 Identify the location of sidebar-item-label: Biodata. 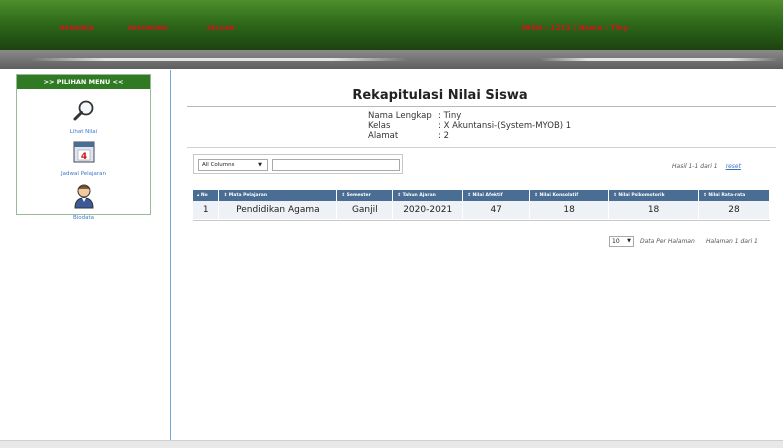
(83, 218).